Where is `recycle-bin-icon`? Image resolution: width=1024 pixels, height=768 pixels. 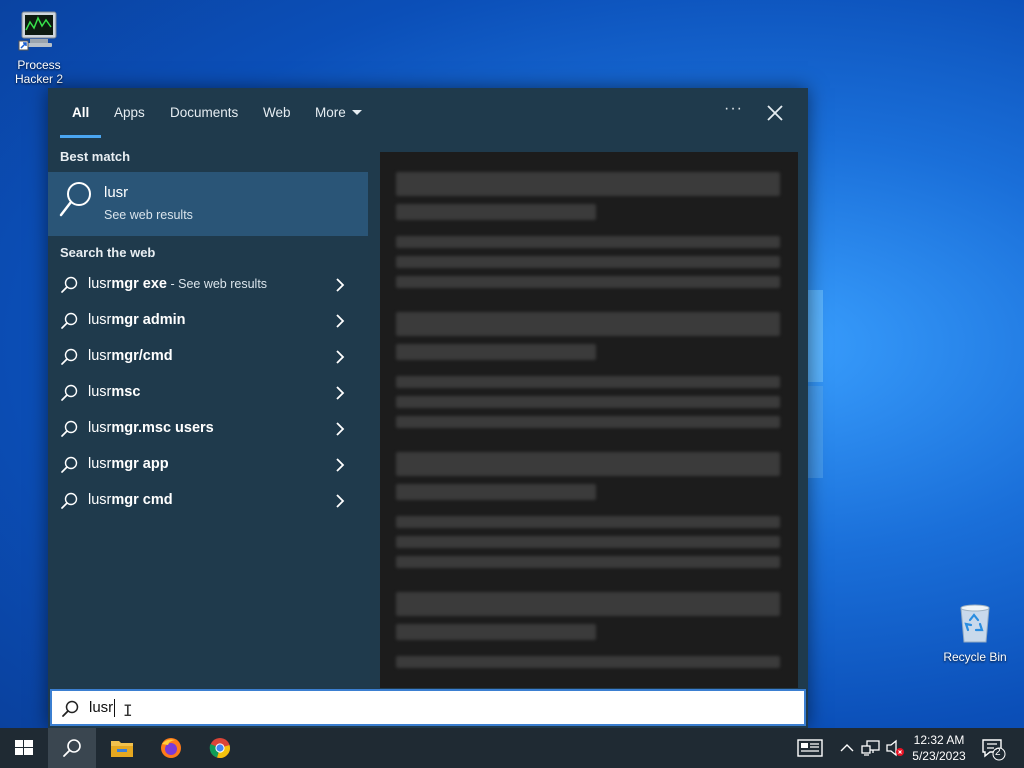
recycle-bin-icon is located at coordinates (975, 623).